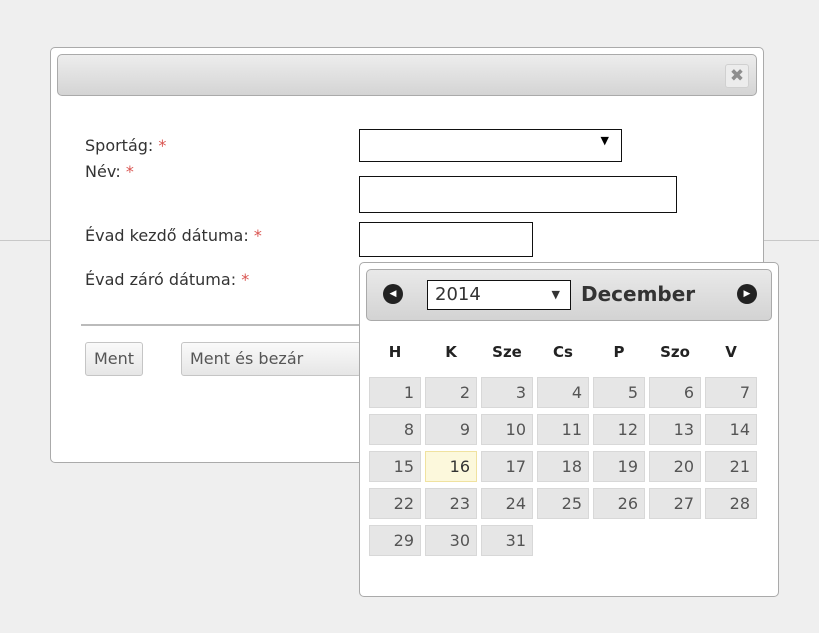  What do you see at coordinates (731, 503) in the screenshot?
I see `calendar-day: 28` at bounding box center [731, 503].